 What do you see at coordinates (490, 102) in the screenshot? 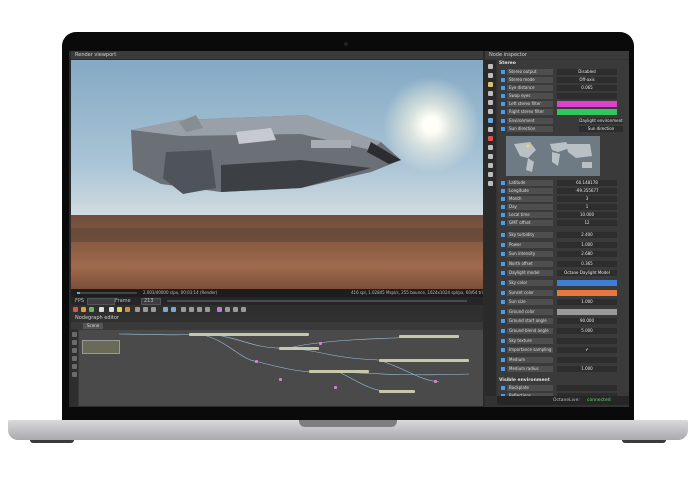
I see `texture-icon` at bounding box center [490, 102].